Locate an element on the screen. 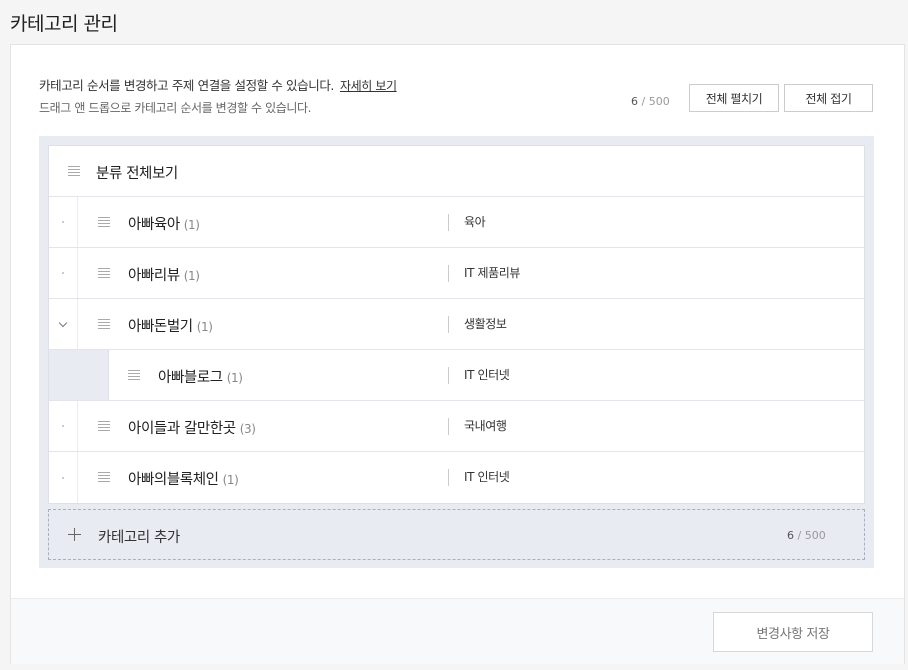 The height and width of the screenshot is (670, 908). category-name: 아빠육아 (1) is located at coordinates (164, 225).